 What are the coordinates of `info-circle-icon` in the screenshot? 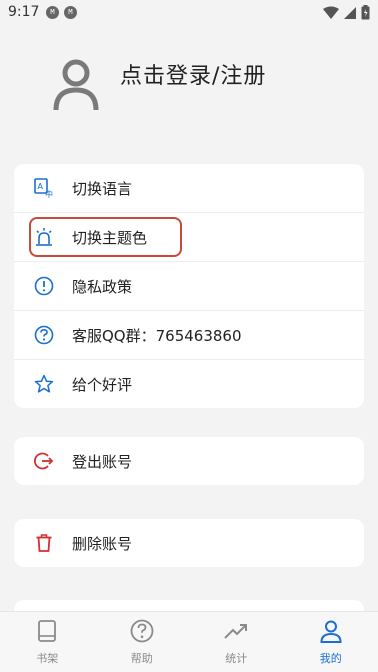 It's located at (44, 286).